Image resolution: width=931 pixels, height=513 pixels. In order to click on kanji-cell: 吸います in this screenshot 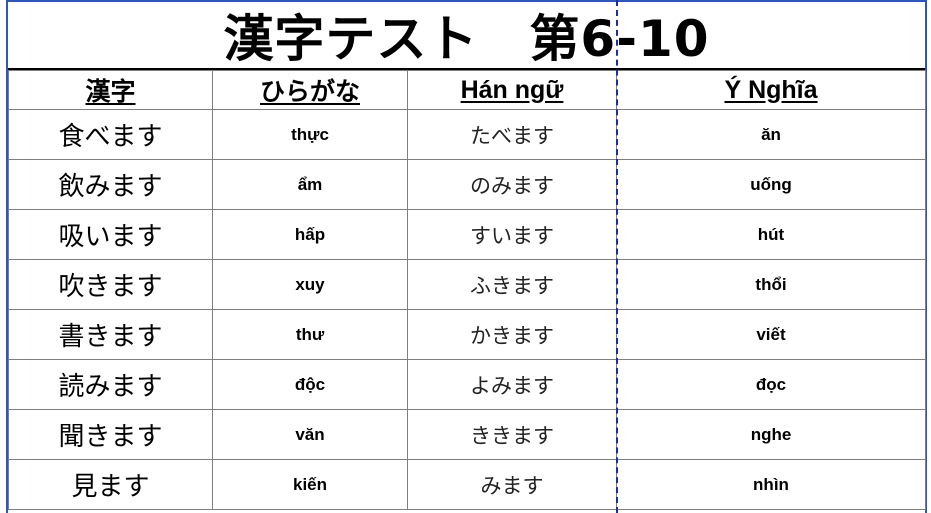, I will do `click(110, 234)`.